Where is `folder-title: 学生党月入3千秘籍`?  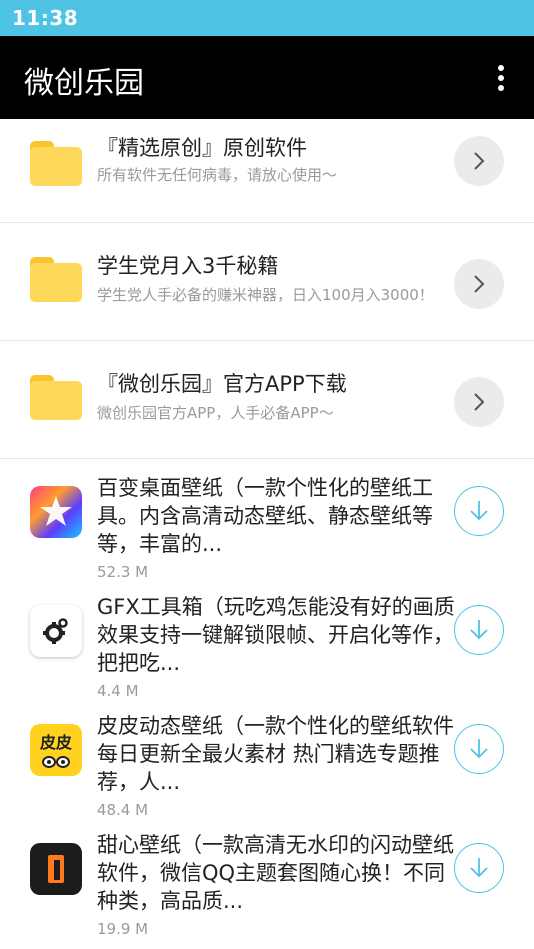 folder-title: 学生党月入3千秘籍 is located at coordinates (188, 266).